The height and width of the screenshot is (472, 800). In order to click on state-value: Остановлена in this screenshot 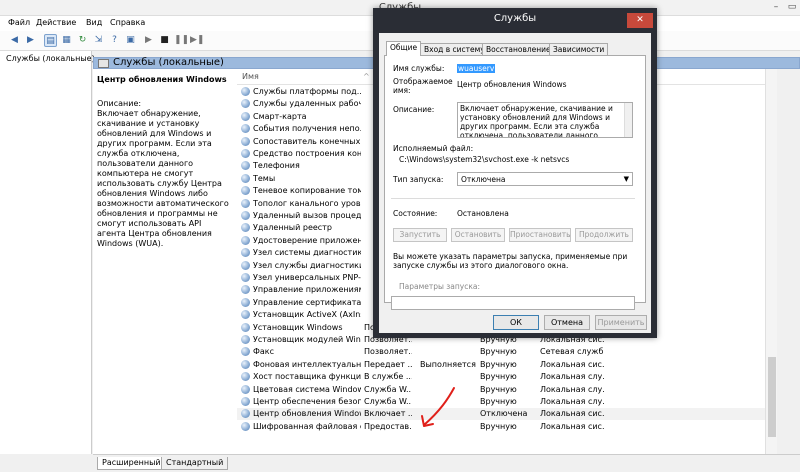, I will do `click(483, 213)`.